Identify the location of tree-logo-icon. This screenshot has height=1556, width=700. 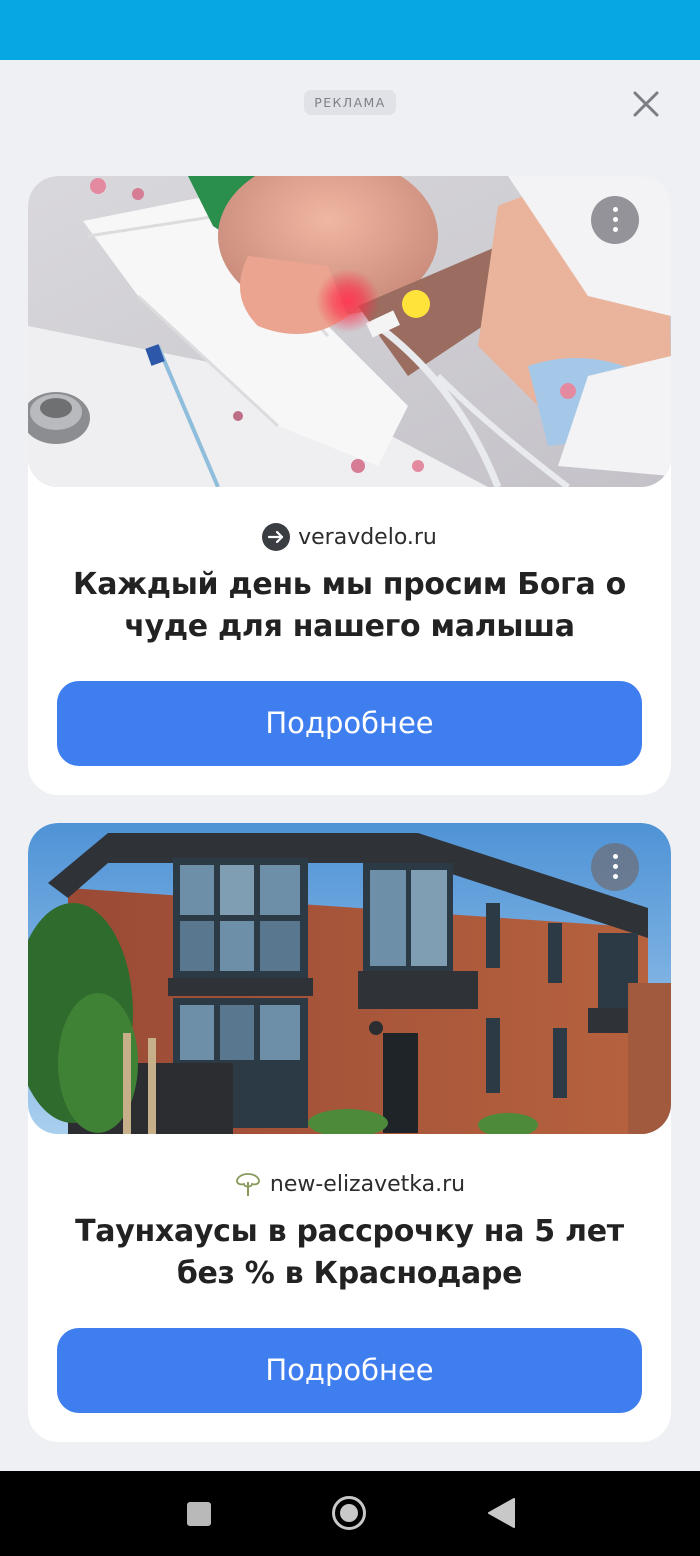
(247, 1184).